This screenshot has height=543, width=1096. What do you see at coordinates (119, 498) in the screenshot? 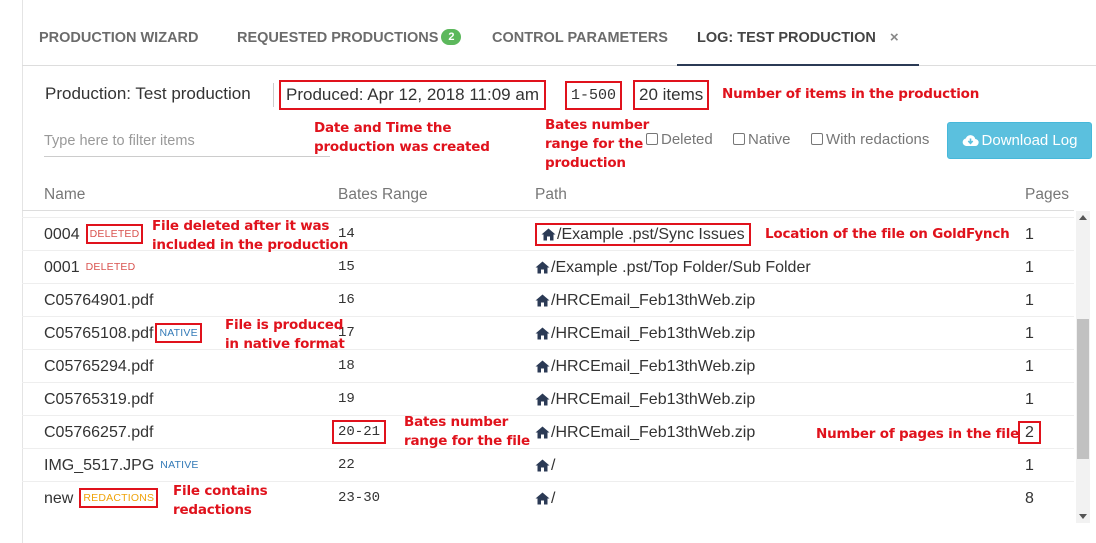
I see `redactions-tag: REDACTIONS` at bounding box center [119, 498].